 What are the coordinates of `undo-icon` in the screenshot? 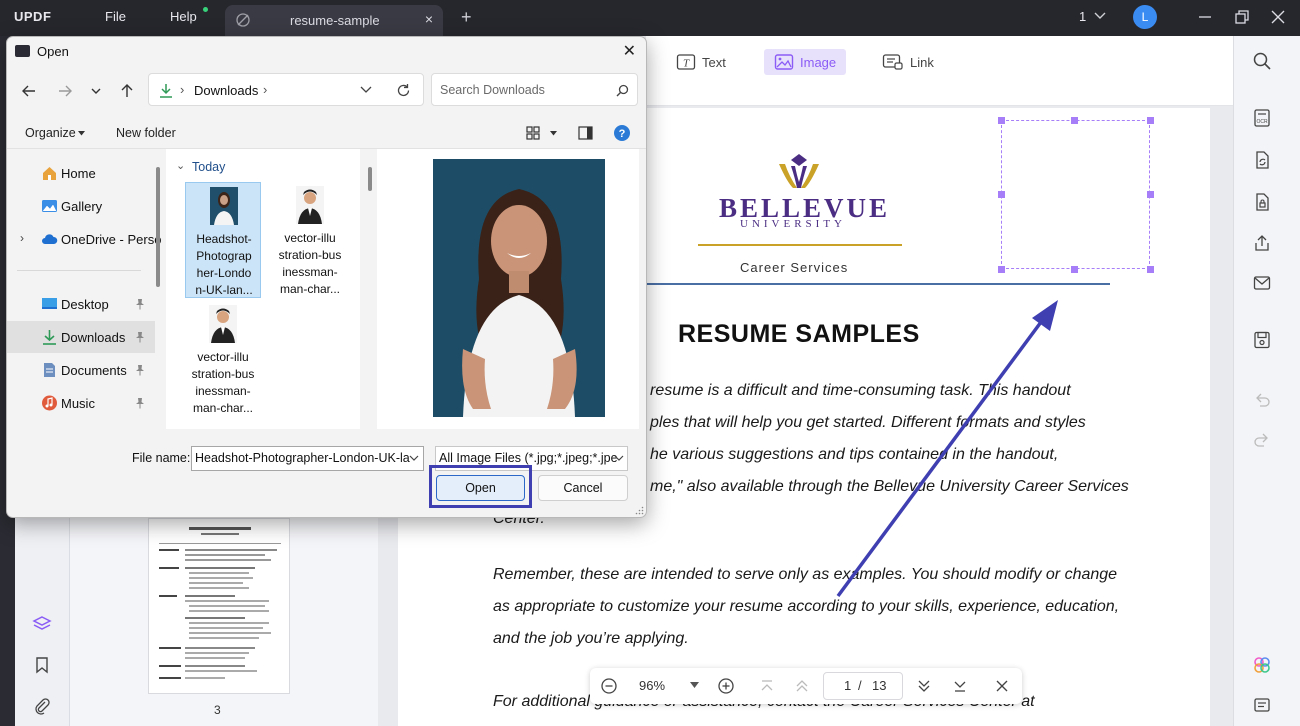 It's located at (1262, 400).